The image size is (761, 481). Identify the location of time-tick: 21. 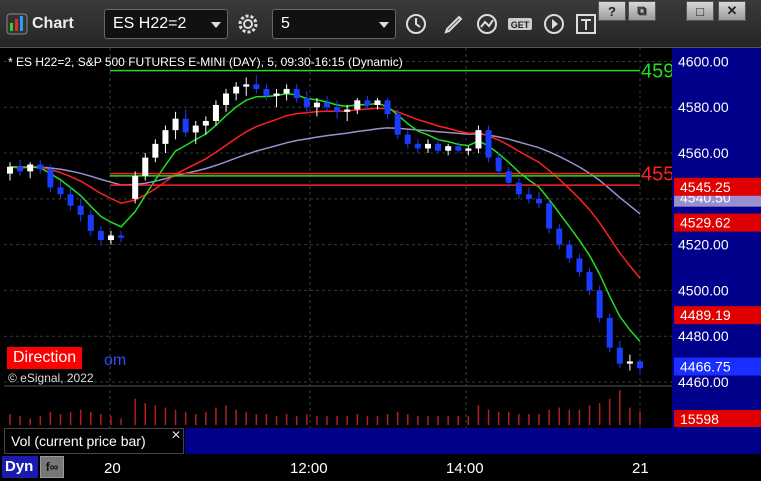
(640, 468).